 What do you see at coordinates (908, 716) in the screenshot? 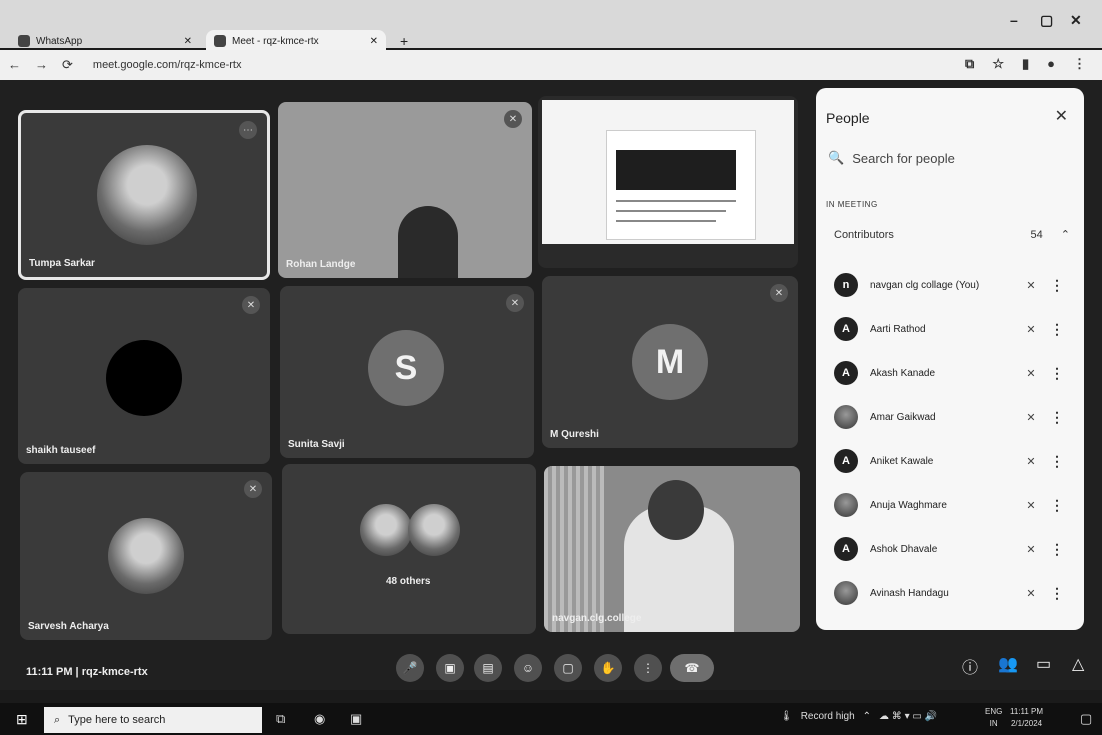
I see `tray-icons: ☁ ⌘ ▾ ▭ 🔊` at bounding box center [908, 716].